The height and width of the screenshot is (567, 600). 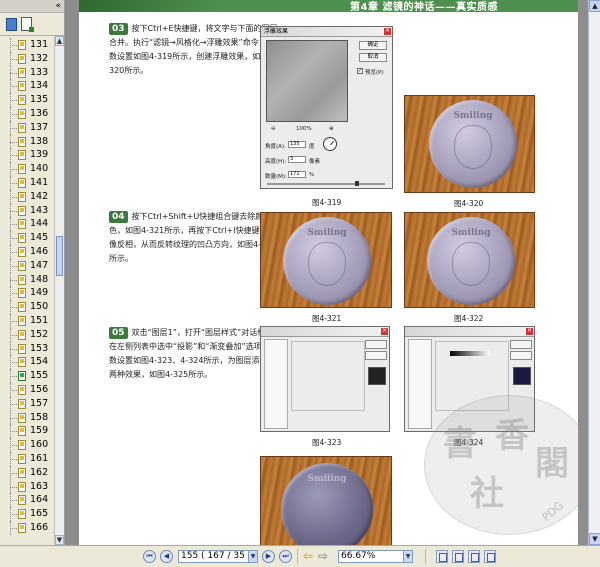 I want to click on bookmark-item: 162, so click(x=27, y=472).